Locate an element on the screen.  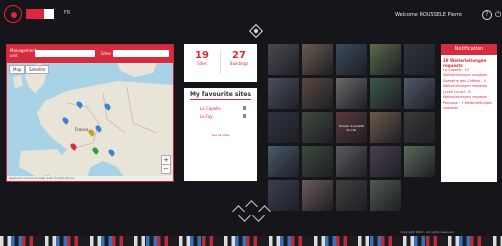
favourite-site-link: Le Fay is located at coordinates (206, 116).